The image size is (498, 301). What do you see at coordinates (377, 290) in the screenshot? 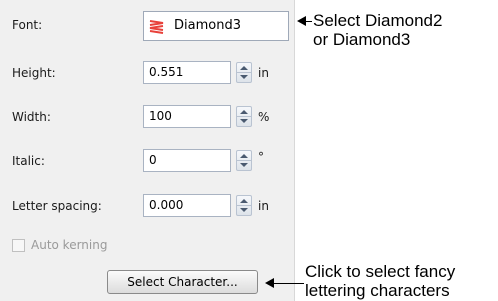
I see `button-callout-line2: lettering characters` at bounding box center [377, 290].